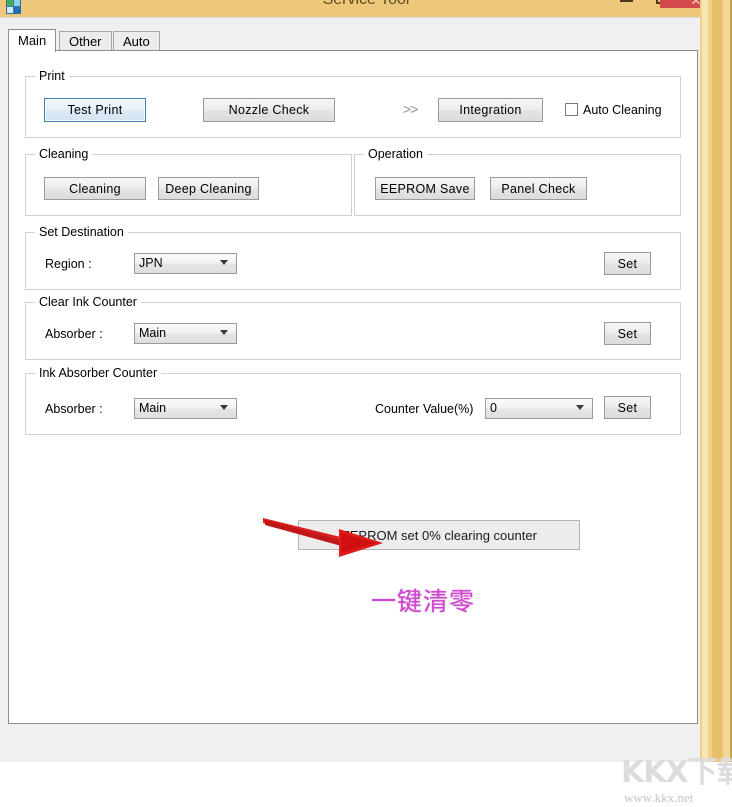 Image resolution: width=732 pixels, height=807 pixels. Describe the element at coordinates (269, 110) in the screenshot. I see `nozzle-check-button: Nozzle Check` at that location.